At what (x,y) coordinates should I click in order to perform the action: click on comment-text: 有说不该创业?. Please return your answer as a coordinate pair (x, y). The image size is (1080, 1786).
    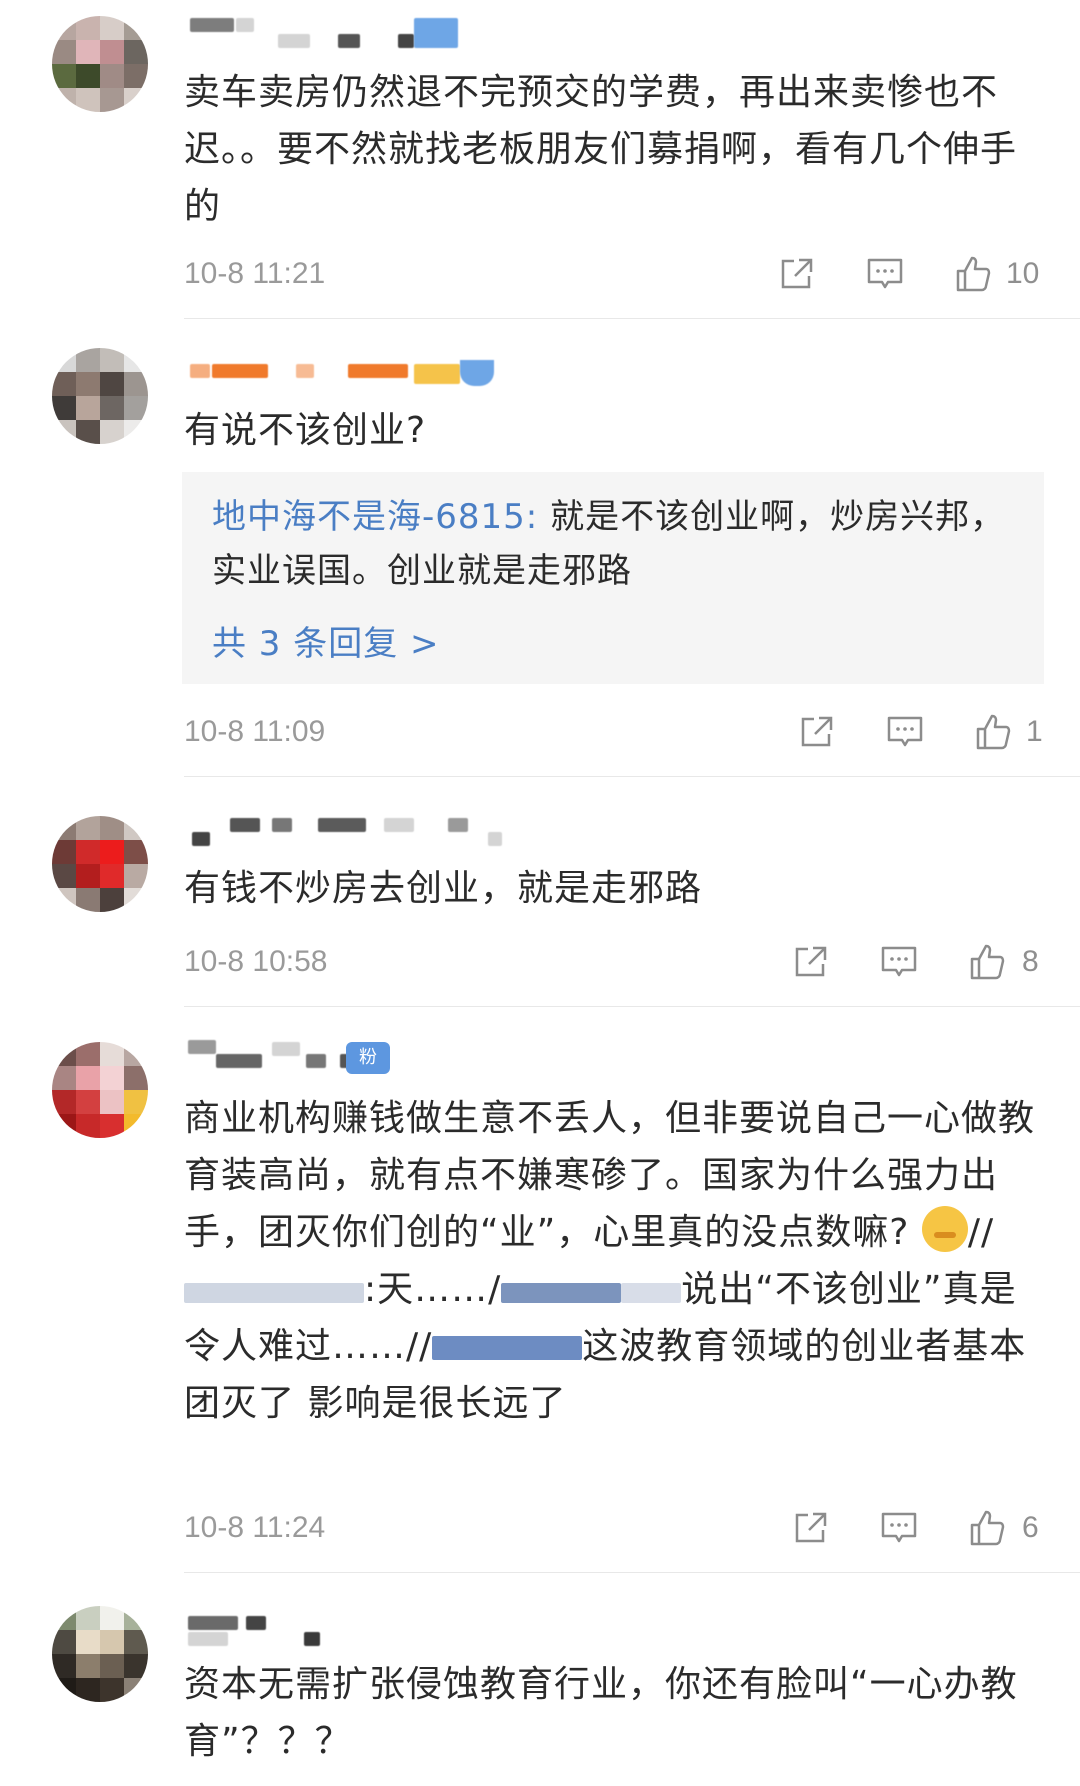
    Looking at the image, I should click on (305, 430).